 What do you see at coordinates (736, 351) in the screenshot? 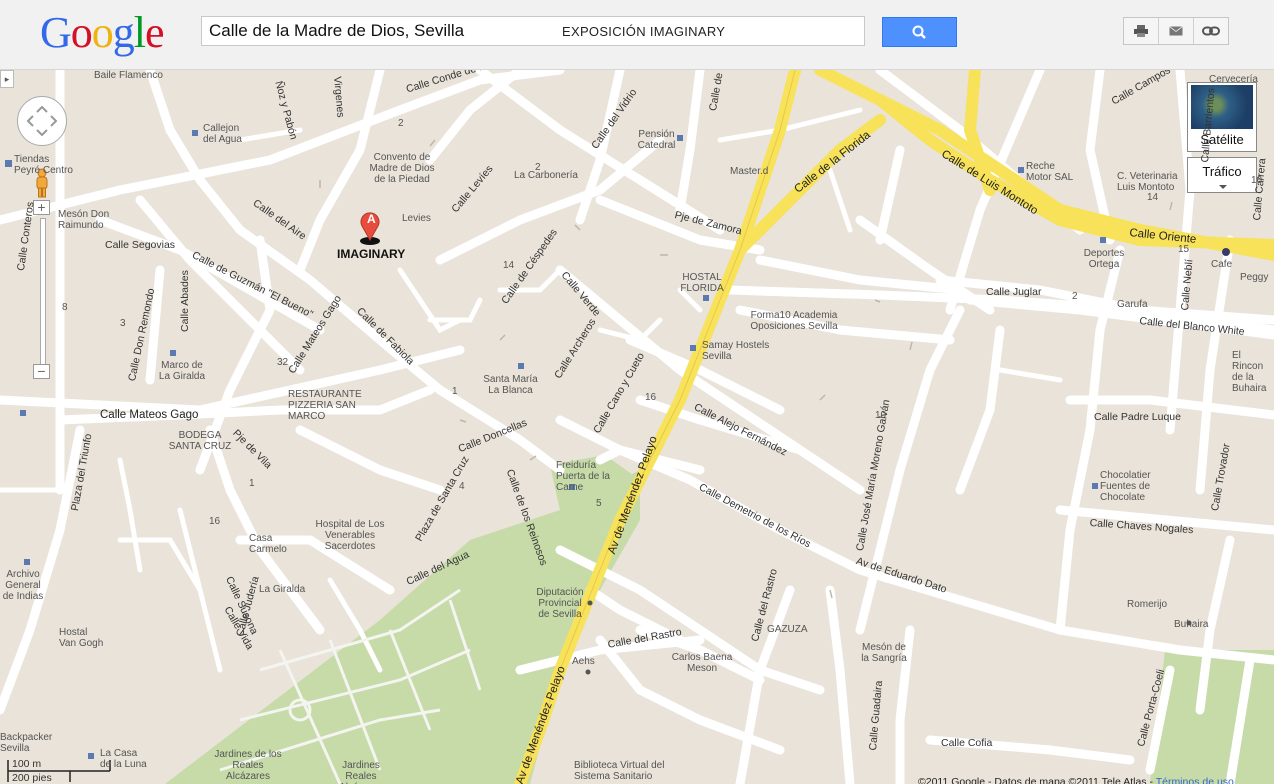
I see `poi-label: Samay Hostels Sevilla` at bounding box center [736, 351].